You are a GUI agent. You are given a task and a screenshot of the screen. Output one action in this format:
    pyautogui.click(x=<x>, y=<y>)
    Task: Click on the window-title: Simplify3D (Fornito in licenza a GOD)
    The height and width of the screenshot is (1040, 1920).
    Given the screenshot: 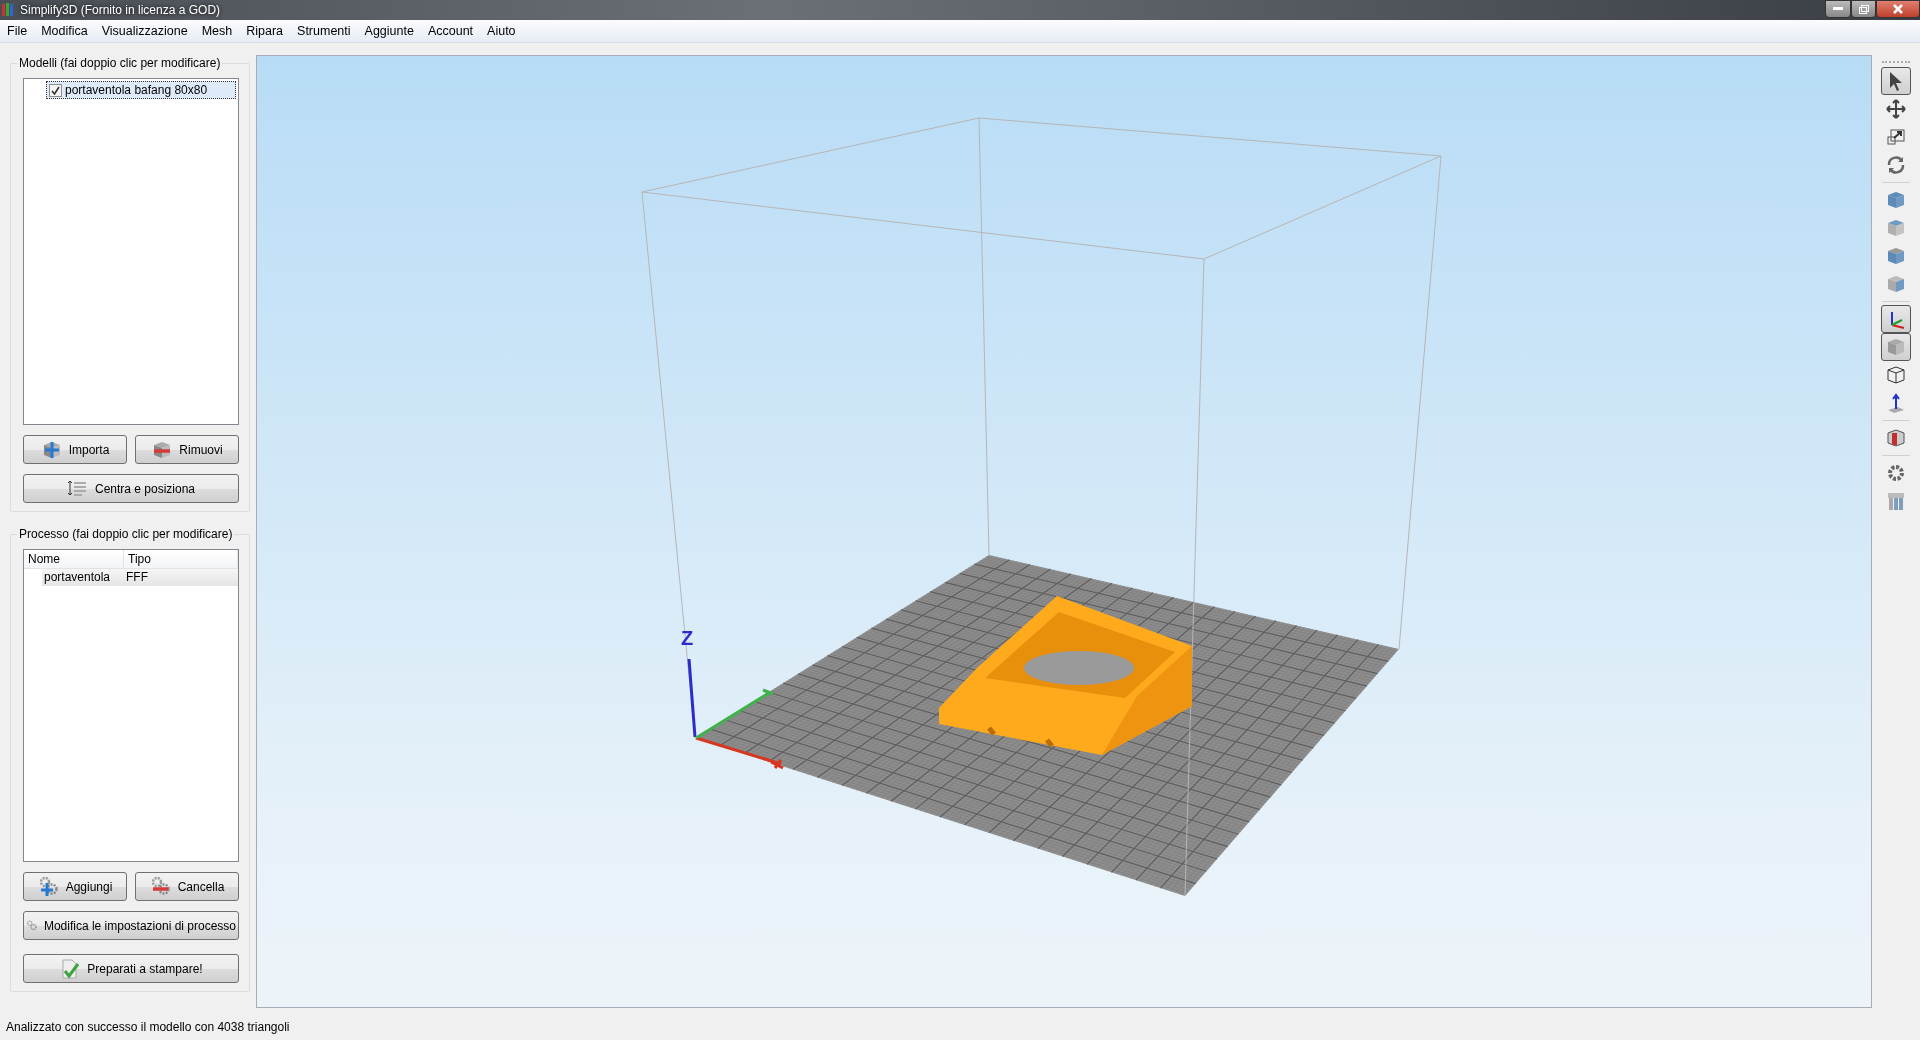 What is the action you would take?
    pyautogui.click(x=121, y=10)
    